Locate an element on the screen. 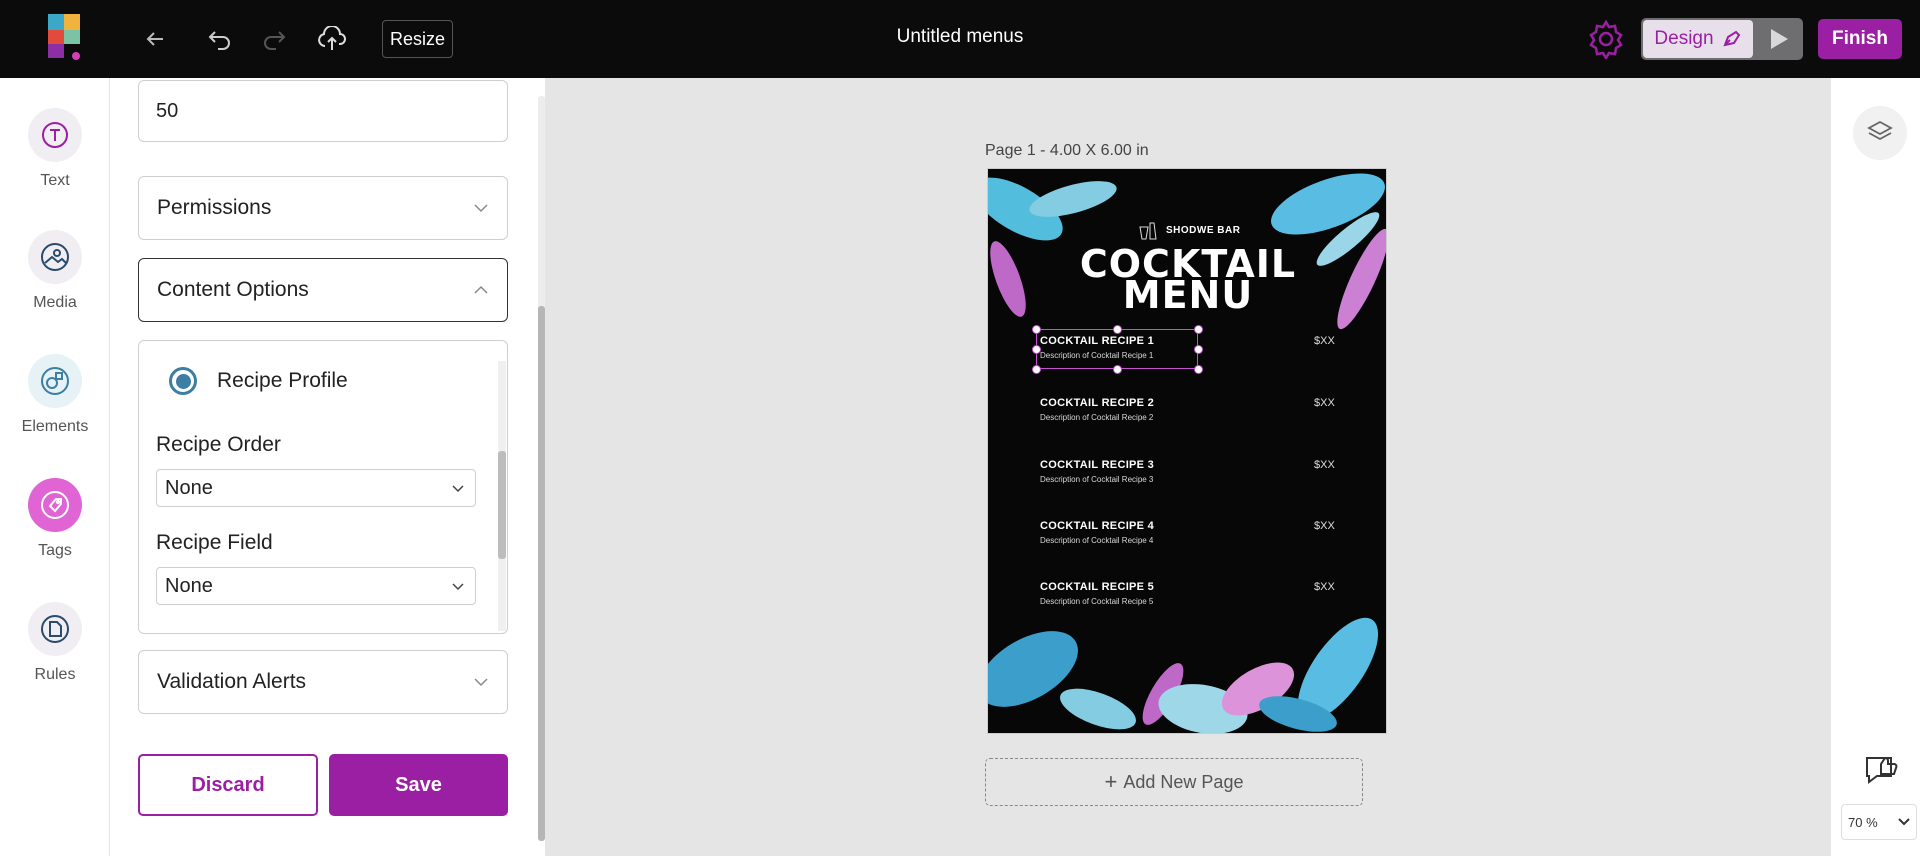 The height and width of the screenshot is (856, 1920). menu-title-line-2: MENU is located at coordinates (1188, 295).